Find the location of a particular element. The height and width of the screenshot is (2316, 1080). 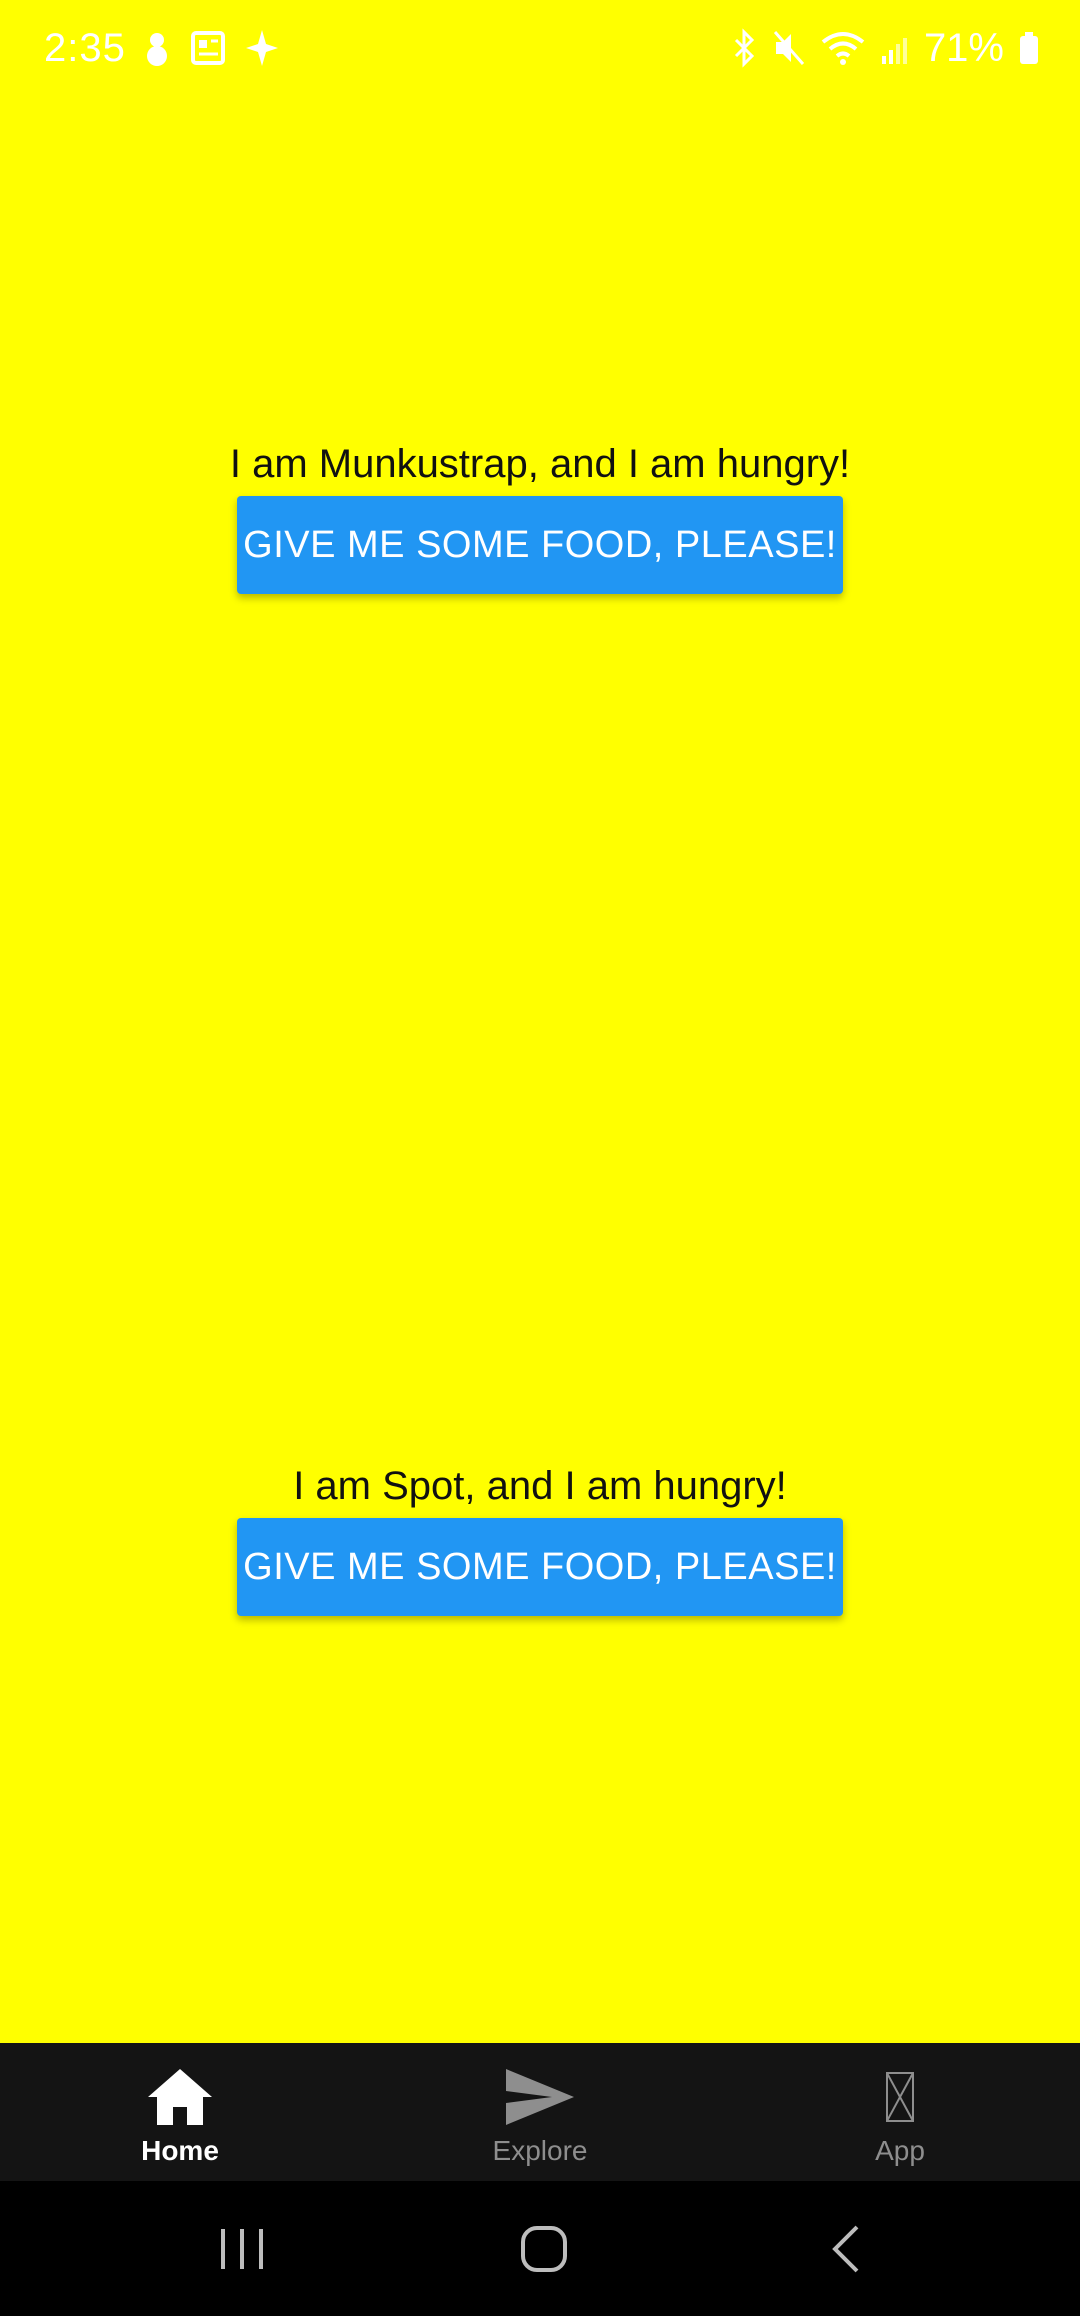

system-nav-bar is located at coordinates (540, 2248).